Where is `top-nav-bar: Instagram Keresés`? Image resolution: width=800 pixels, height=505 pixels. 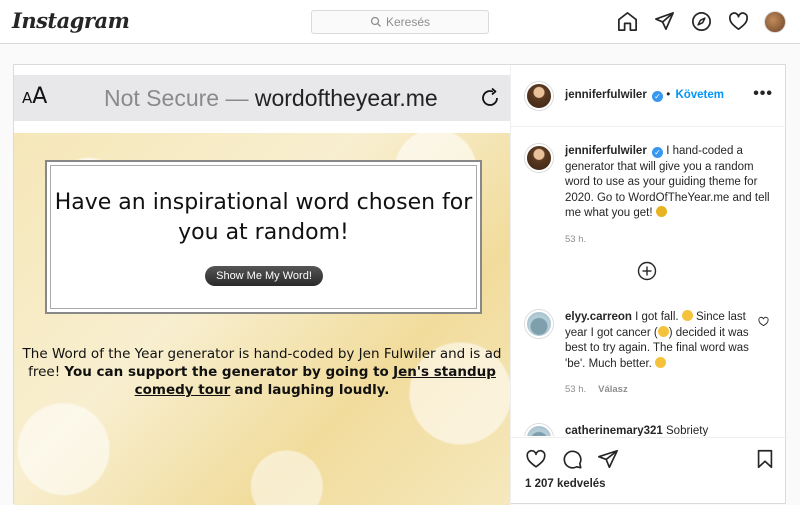
top-nav-bar: Instagram Keresés is located at coordinates (400, 22).